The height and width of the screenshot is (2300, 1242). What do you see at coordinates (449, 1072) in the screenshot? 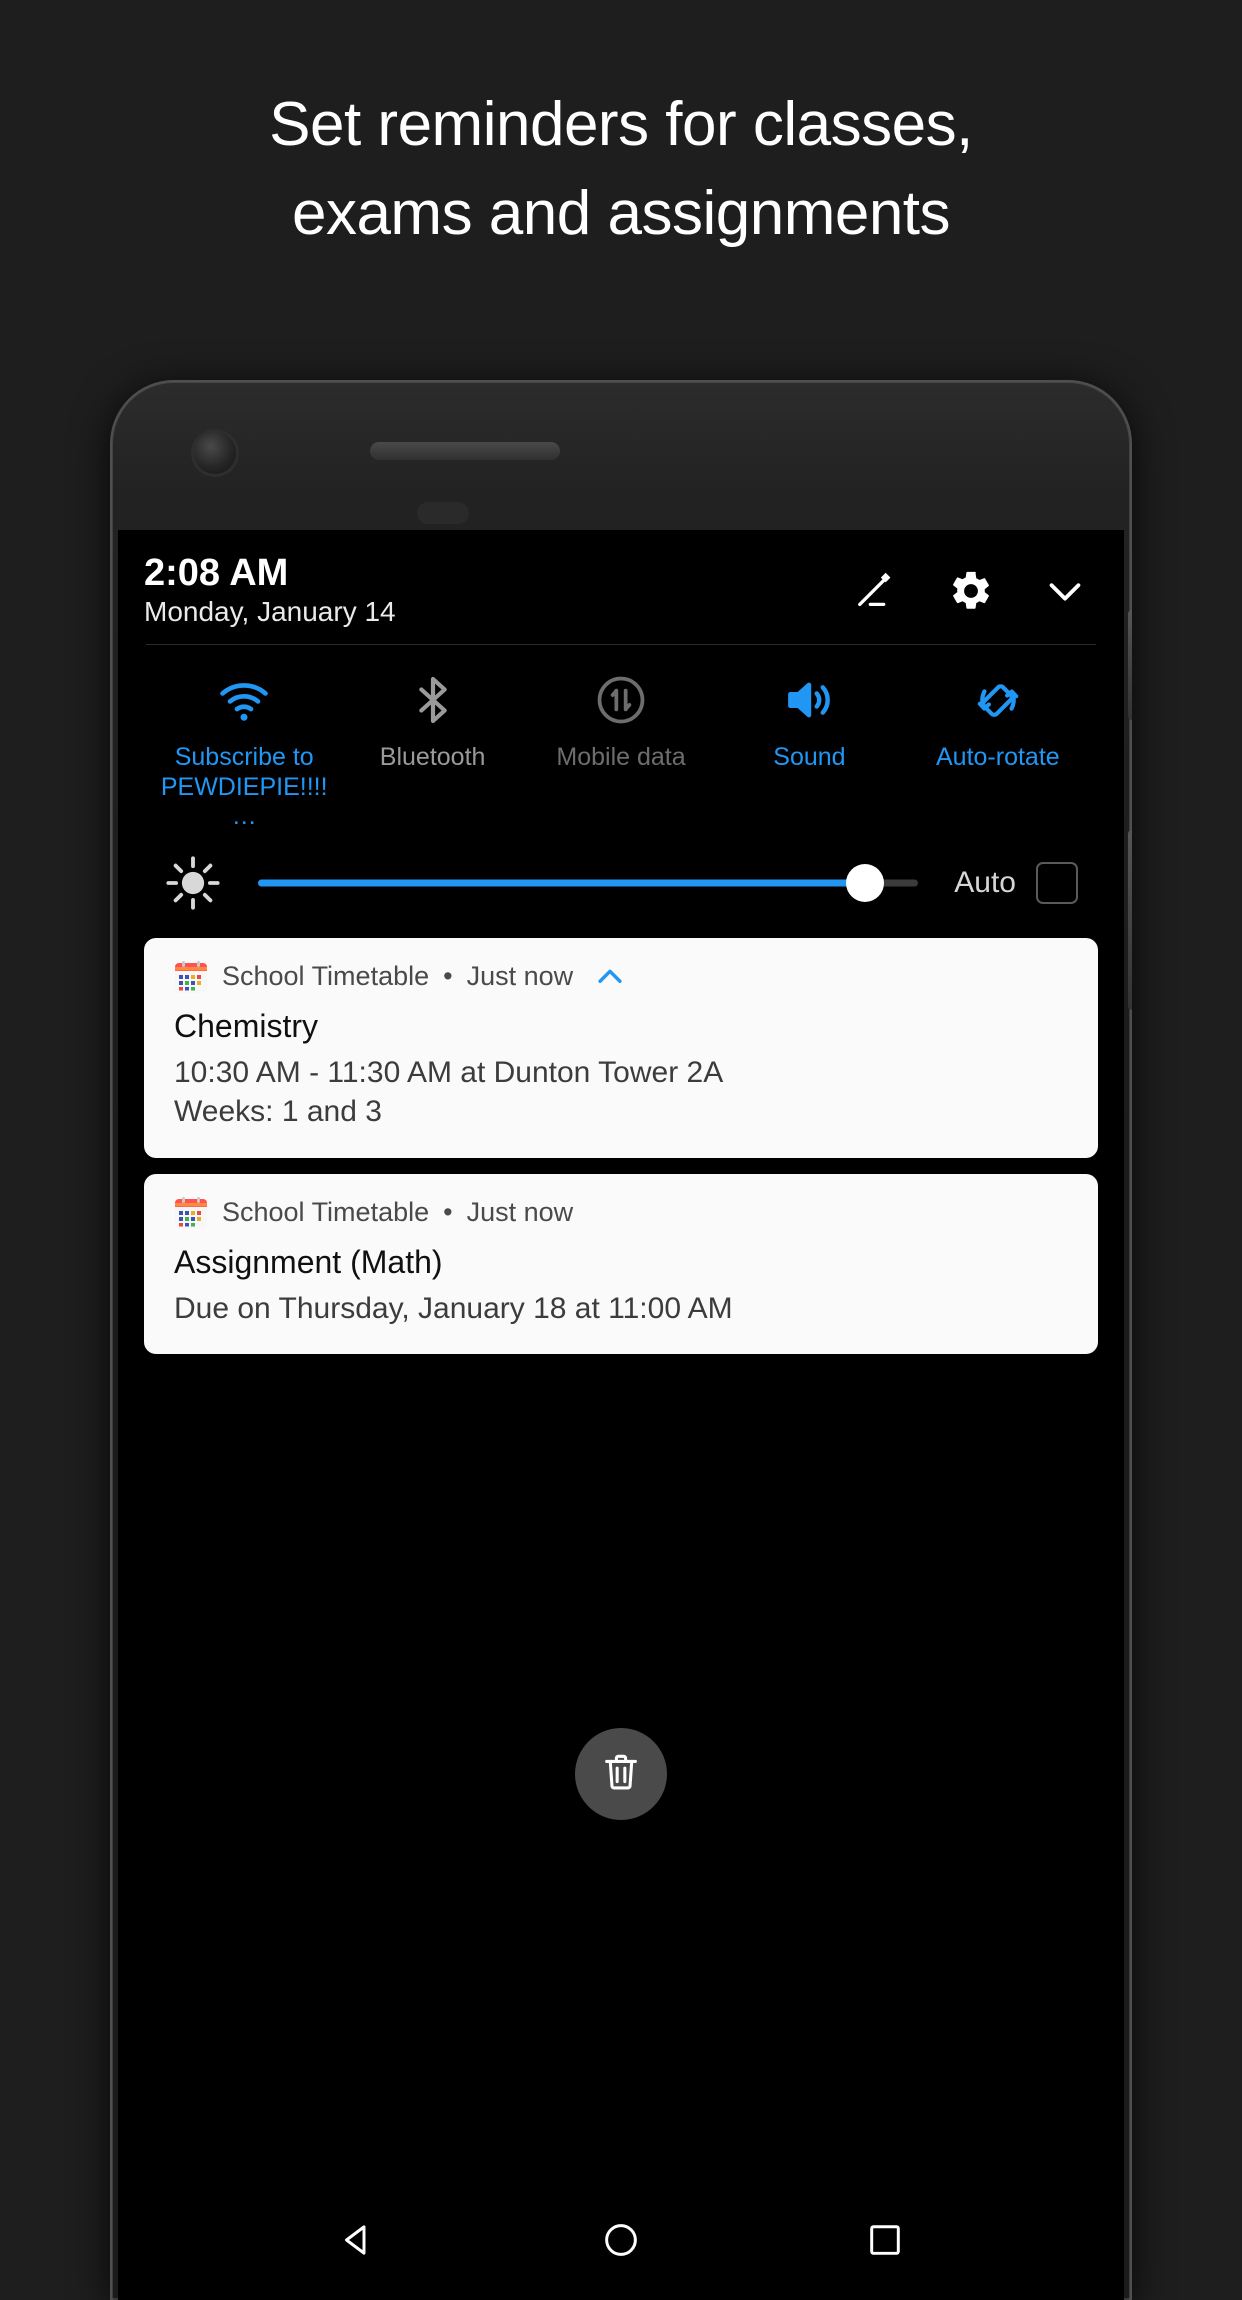
I see `notification-line: 10:30 AM - 11:30 AM at Dunton Tower 2A` at bounding box center [449, 1072].